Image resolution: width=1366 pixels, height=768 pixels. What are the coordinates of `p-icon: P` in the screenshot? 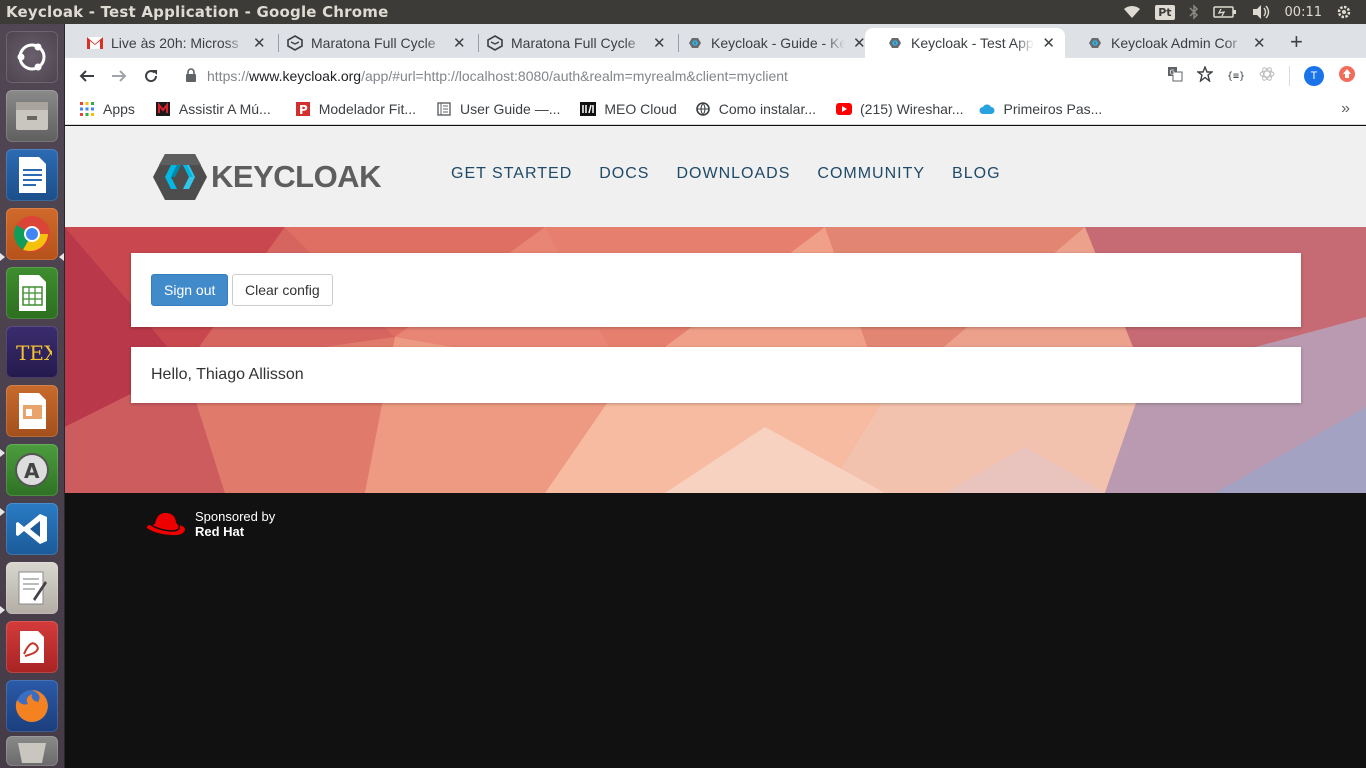 It's located at (303, 109).